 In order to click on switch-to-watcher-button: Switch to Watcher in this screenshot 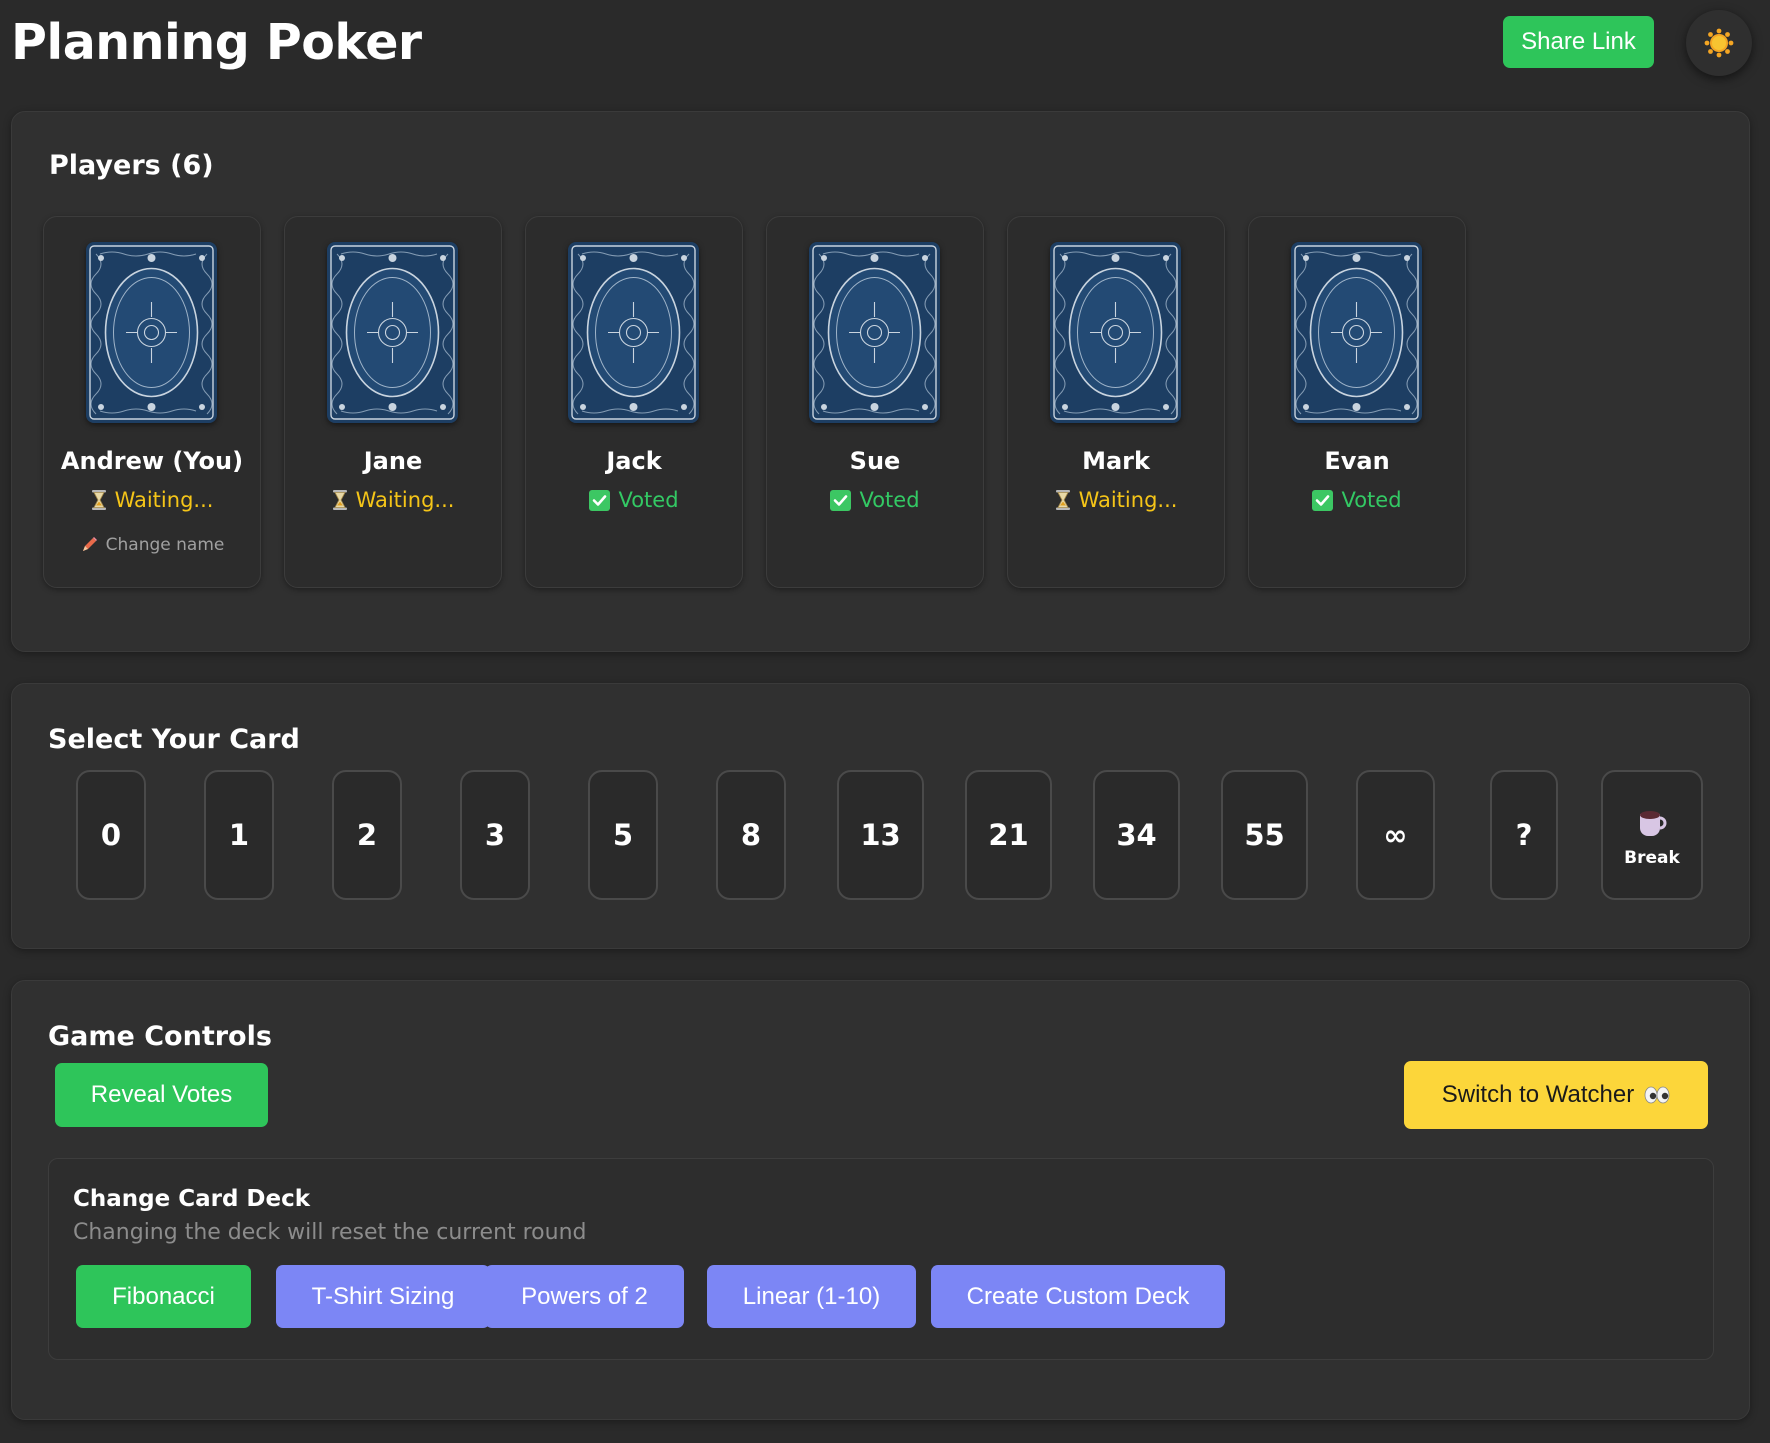, I will do `click(1556, 1095)`.